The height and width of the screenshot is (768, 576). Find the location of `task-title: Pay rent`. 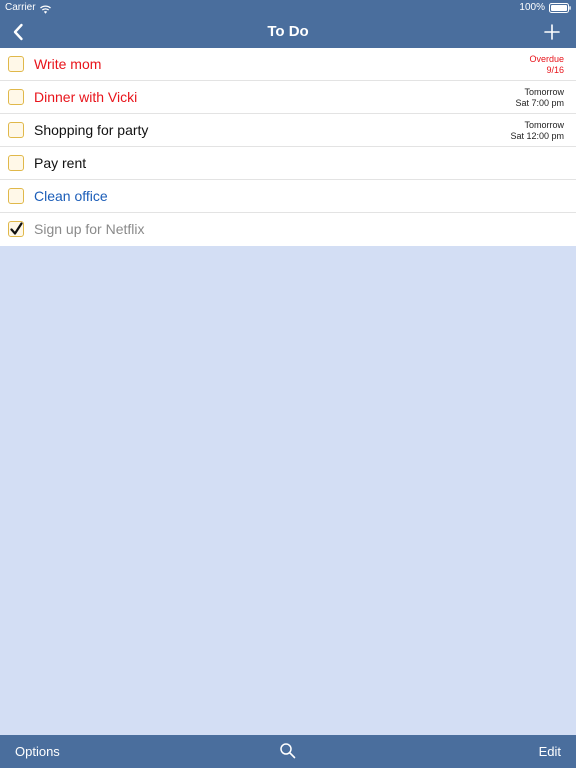

task-title: Pay rent is located at coordinates (60, 163).